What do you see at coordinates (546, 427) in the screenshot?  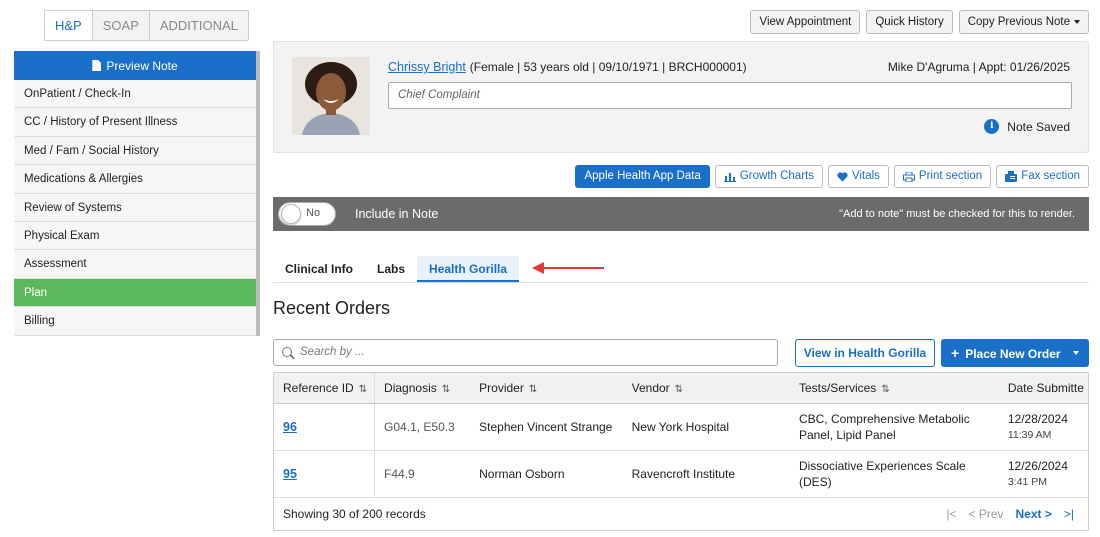 I see `cell-provider: Stephen Vincent Strange` at bounding box center [546, 427].